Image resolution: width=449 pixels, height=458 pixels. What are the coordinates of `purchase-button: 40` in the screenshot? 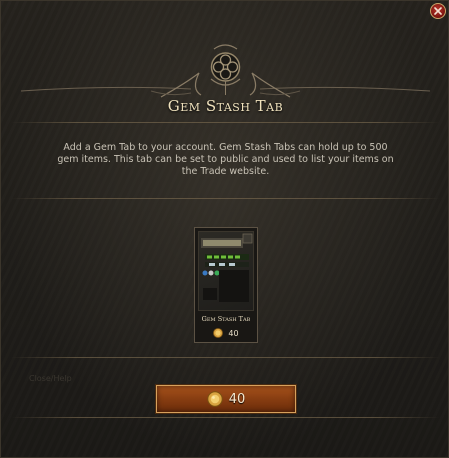 It's located at (226, 399).